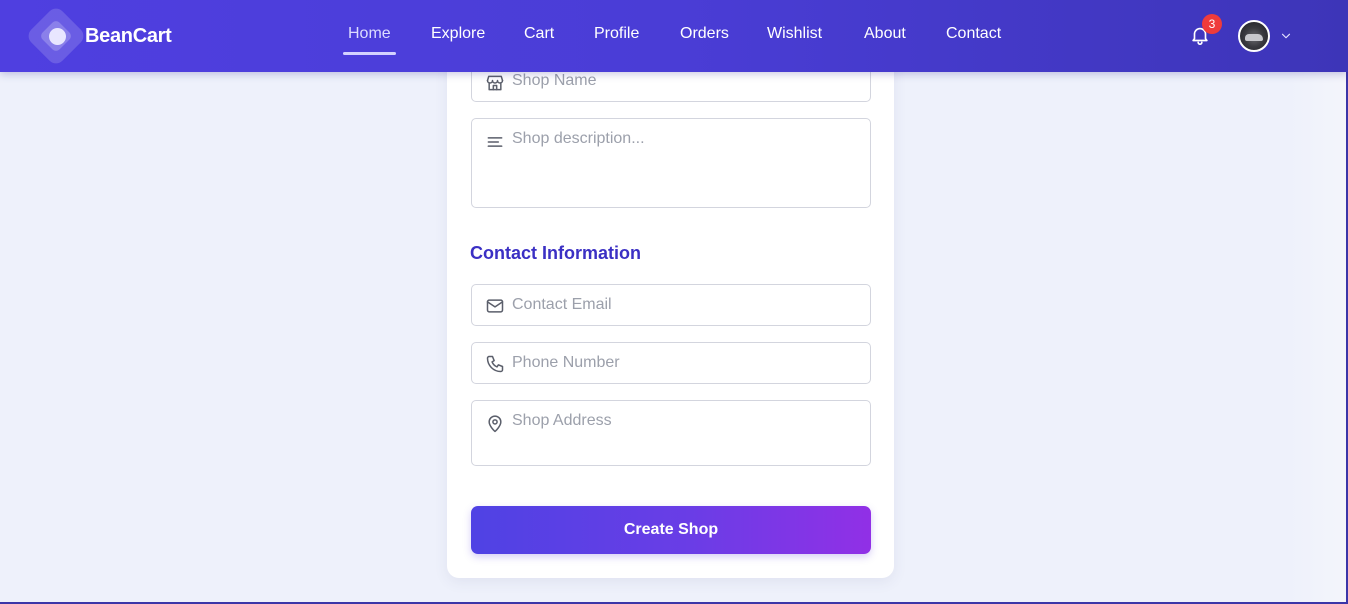 This screenshot has height=604, width=1348. Describe the element at coordinates (495, 424) in the screenshot. I see `map-pin-icon` at that location.